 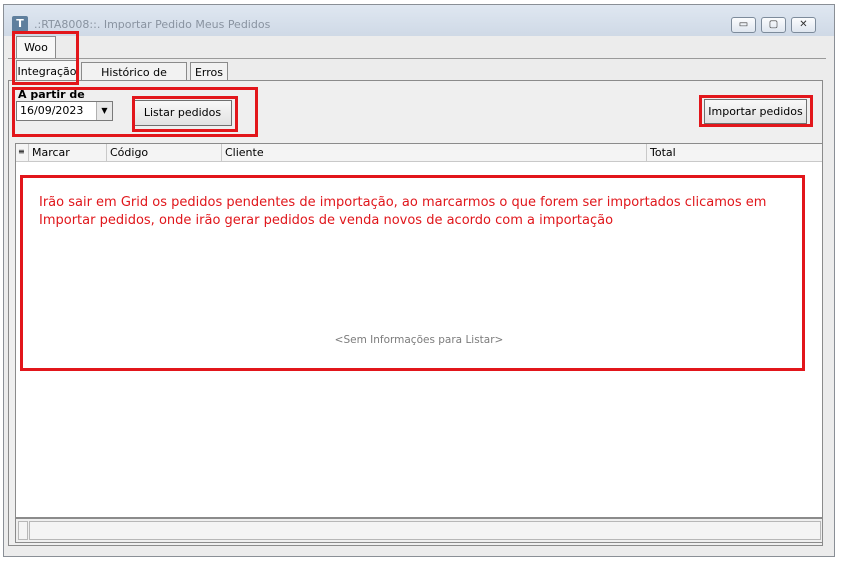 What do you see at coordinates (20, 24) in the screenshot?
I see `app-icon: T` at bounding box center [20, 24].